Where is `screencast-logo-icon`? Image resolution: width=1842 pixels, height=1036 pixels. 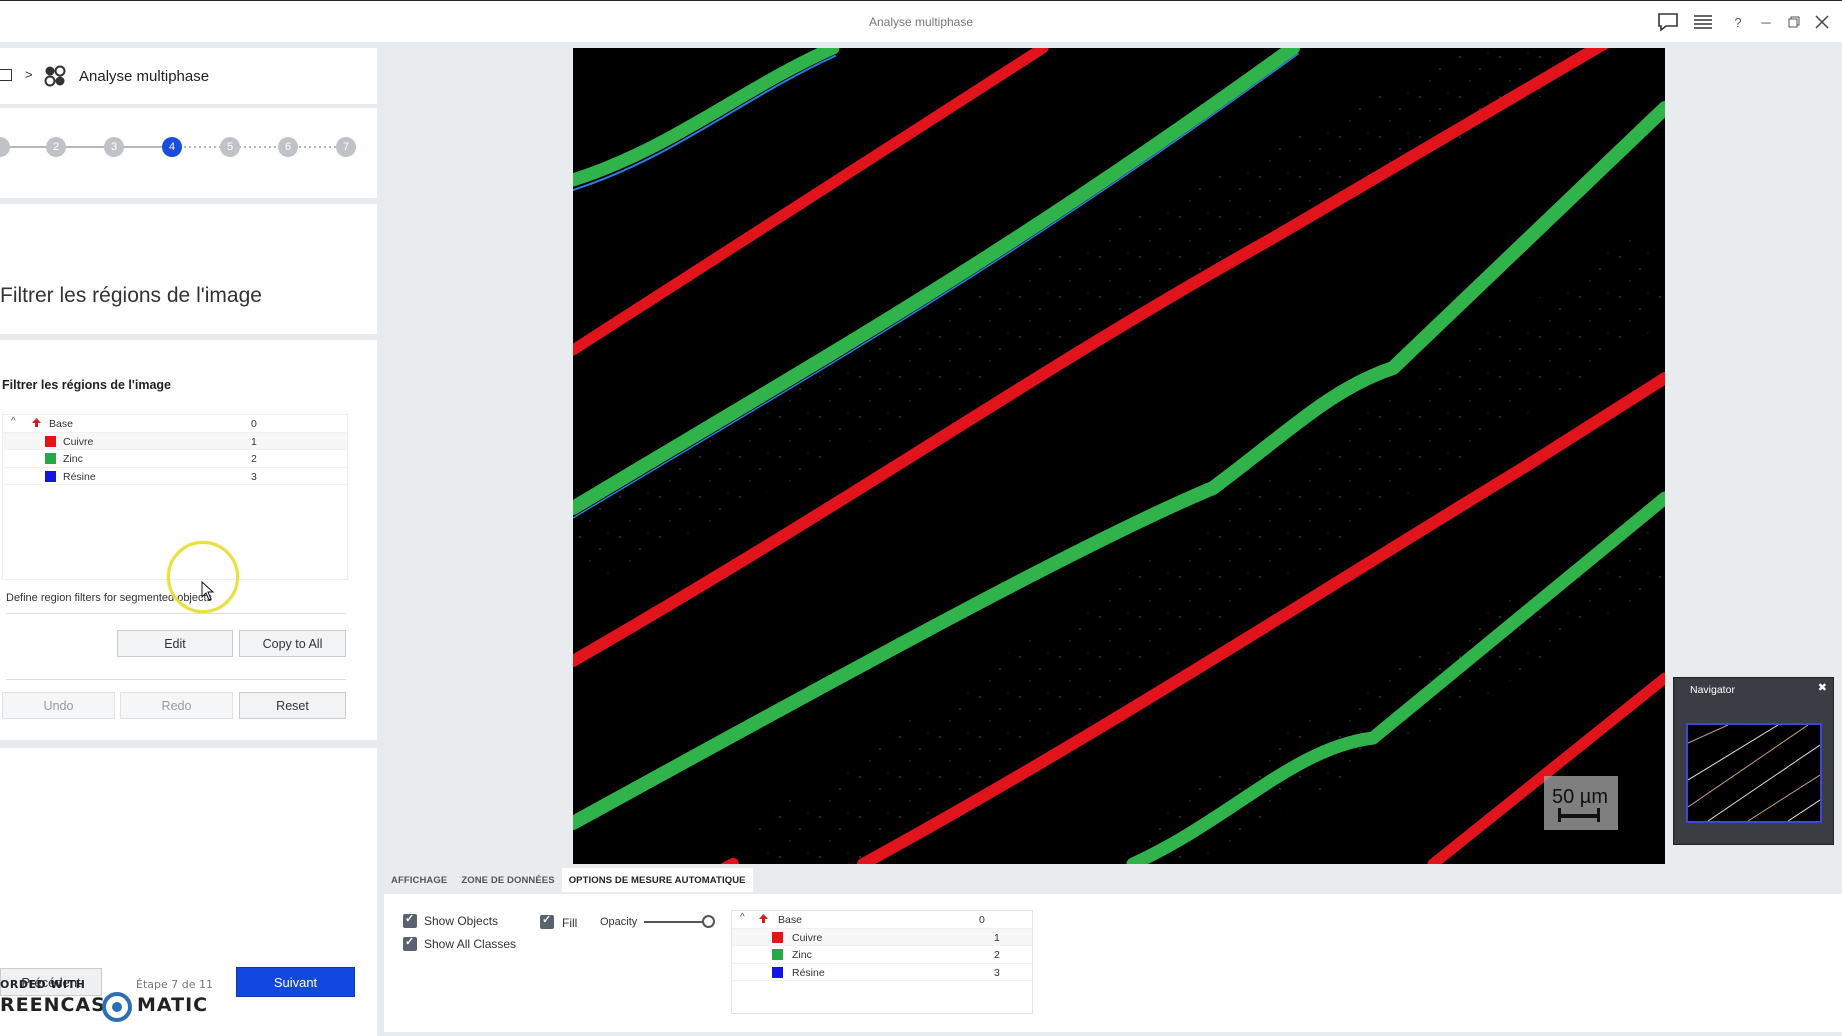 screencast-logo-icon is located at coordinates (117, 1007).